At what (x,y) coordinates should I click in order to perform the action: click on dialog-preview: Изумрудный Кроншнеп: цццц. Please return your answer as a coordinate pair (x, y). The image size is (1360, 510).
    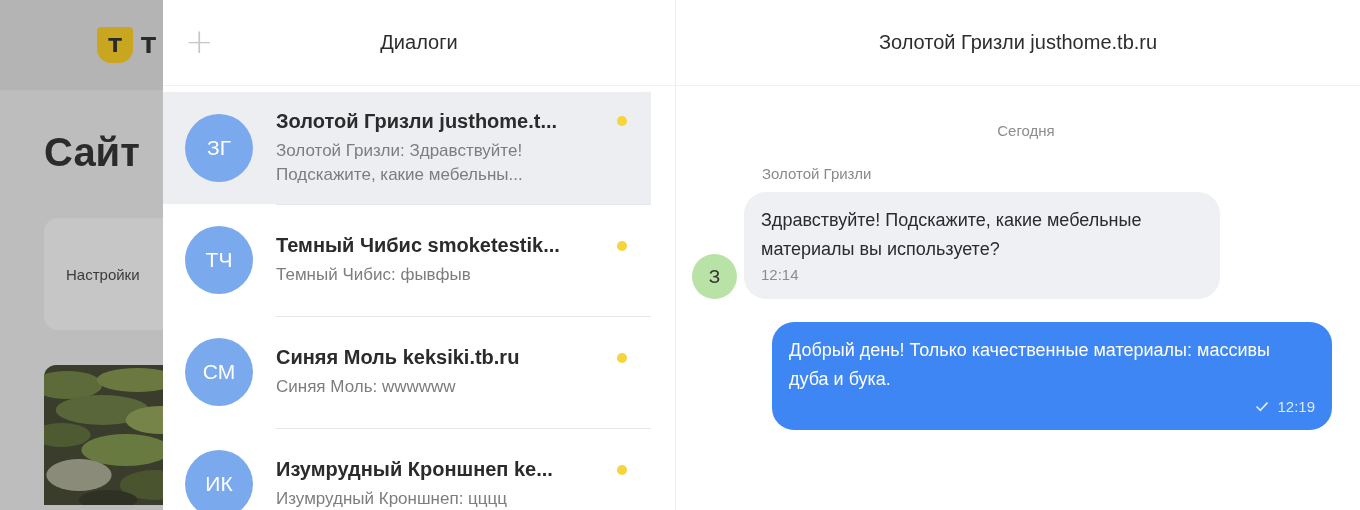
    Looking at the image, I should click on (392, 499).